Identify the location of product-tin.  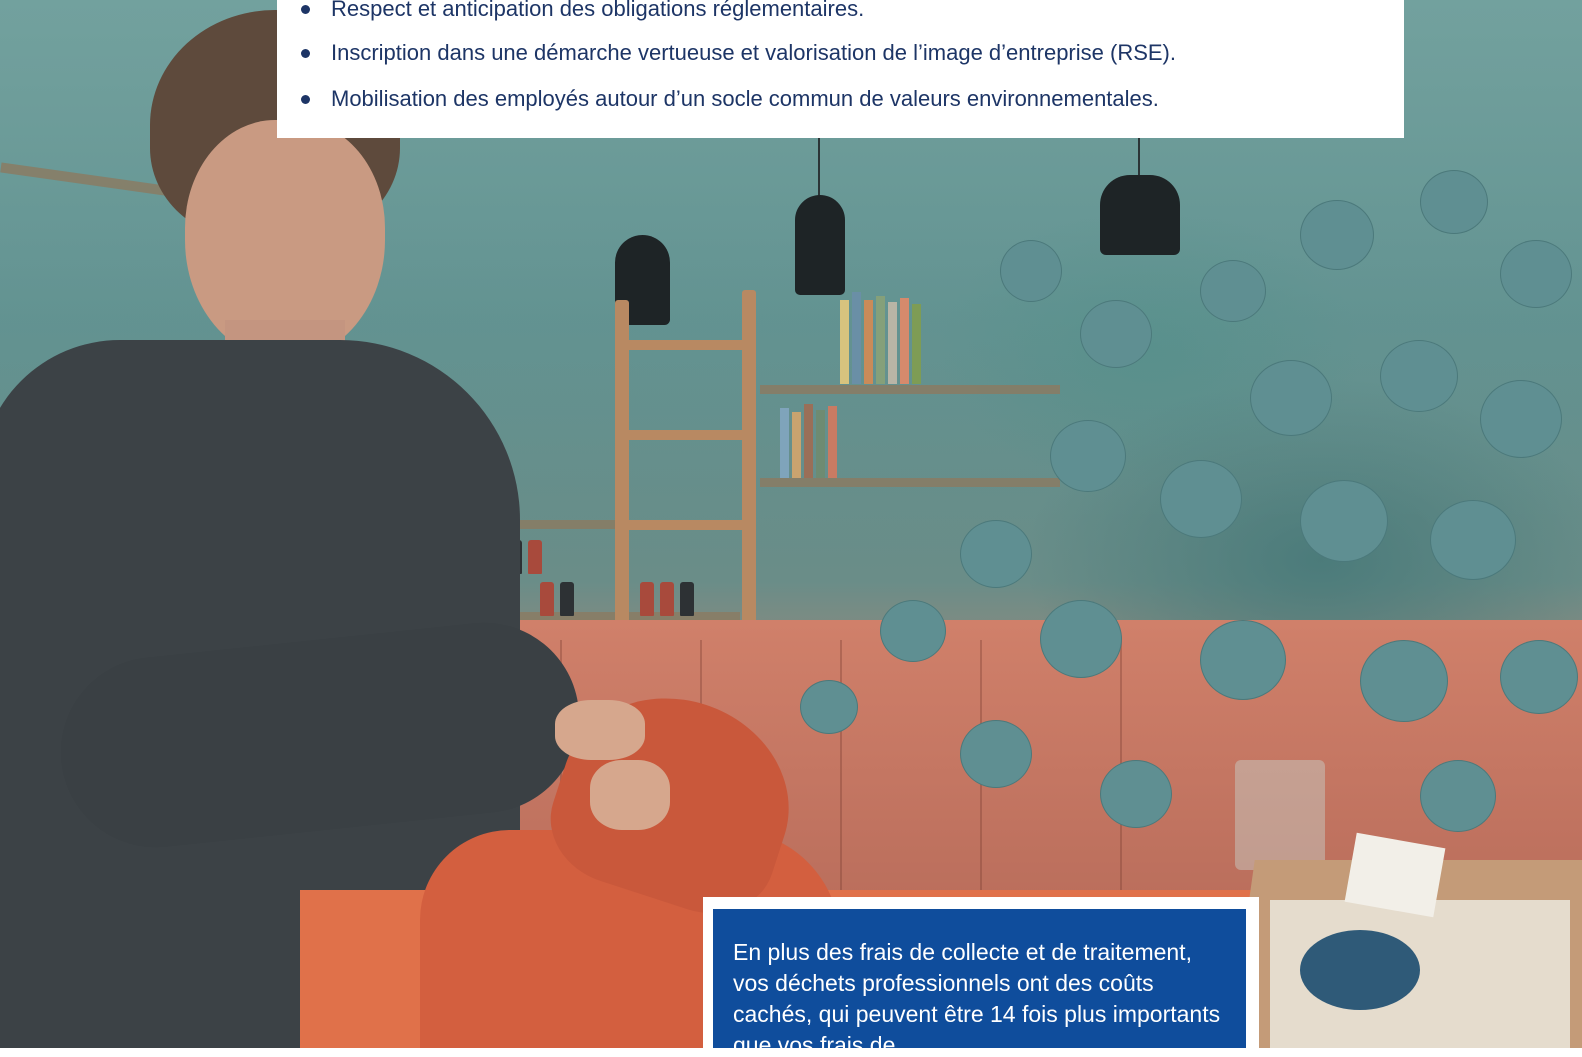
(1360, 970).